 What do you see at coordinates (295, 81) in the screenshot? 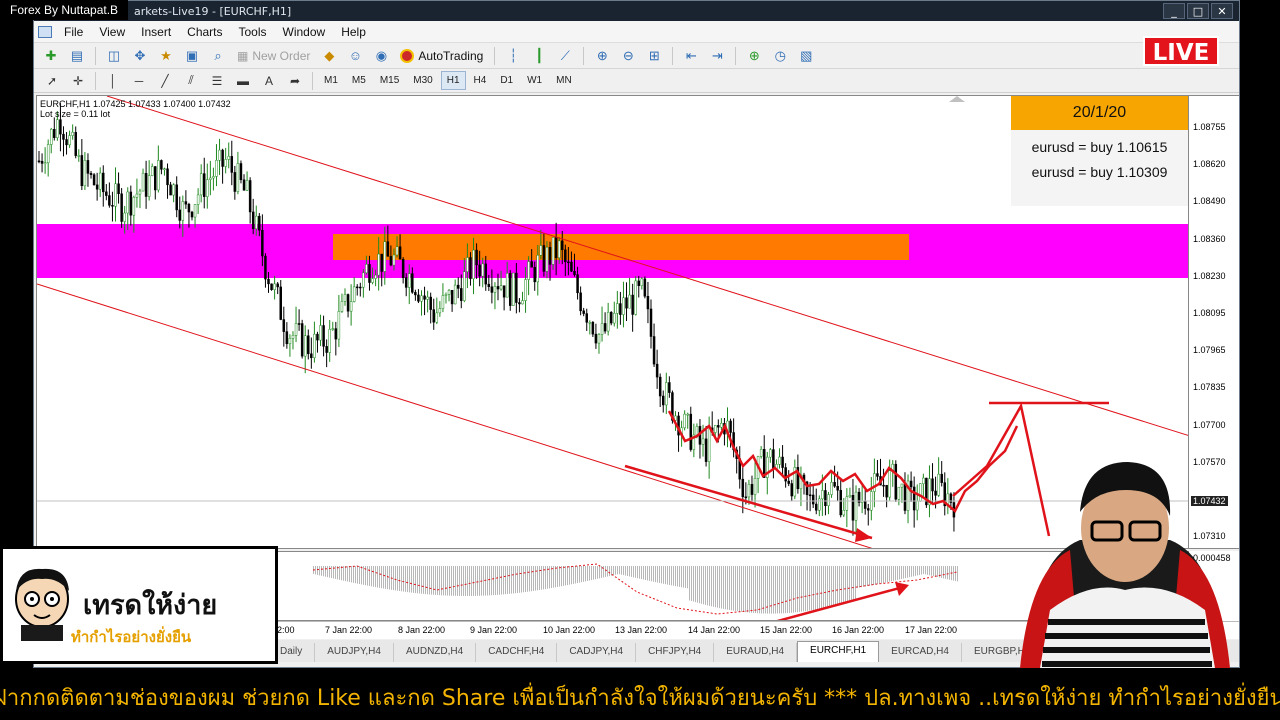
I see `arrows-icon: ➦` at bounding box center [295, 81].